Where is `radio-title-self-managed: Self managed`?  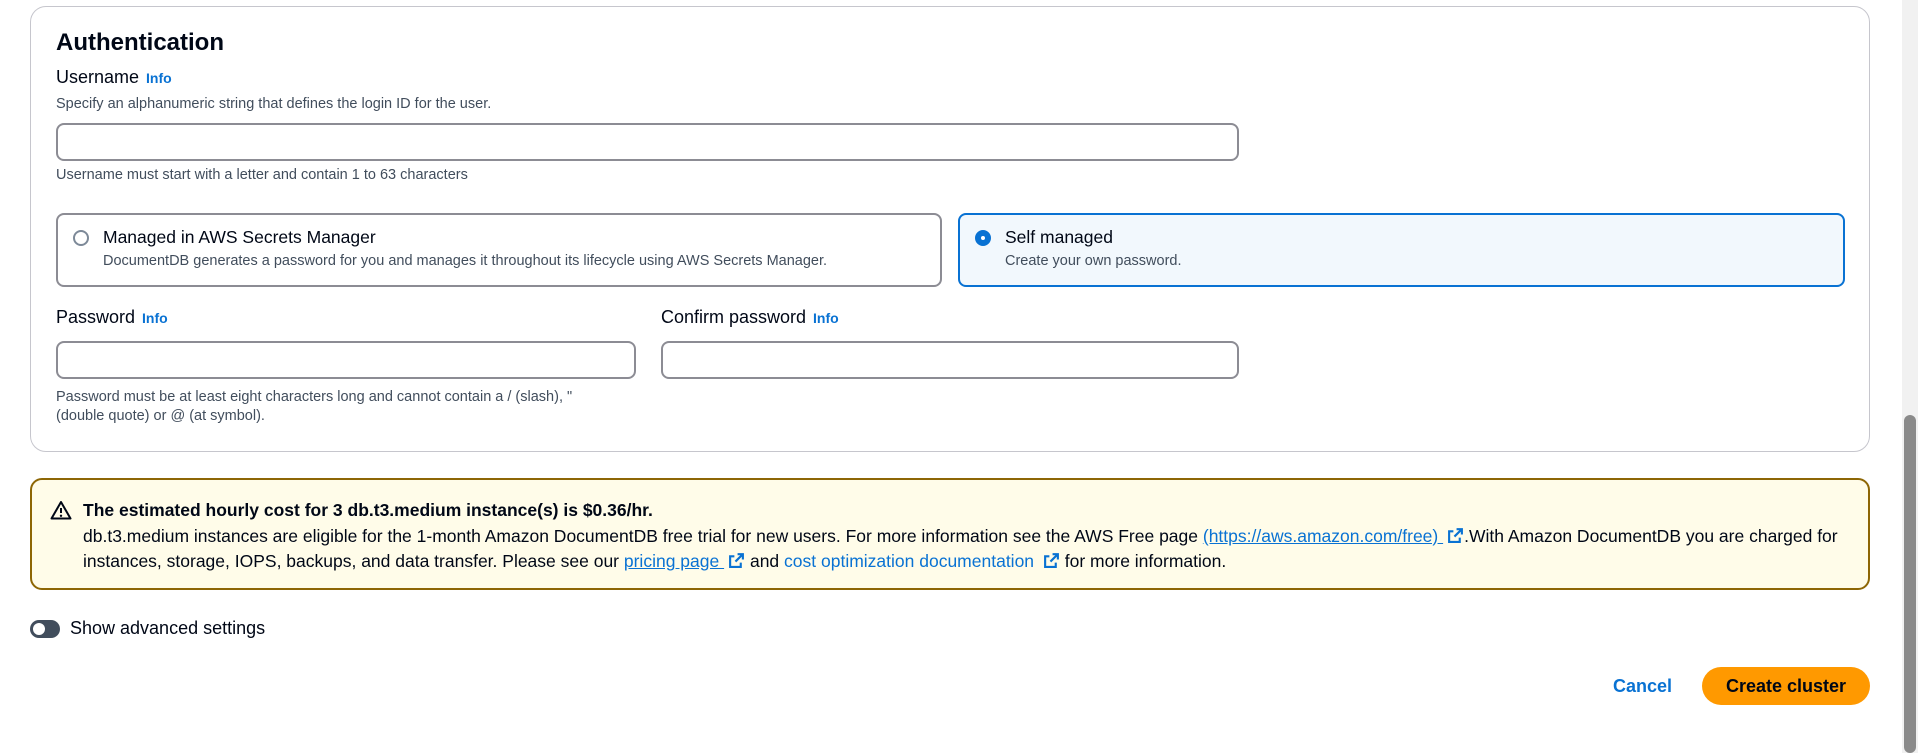 radio-title-self-managed: Self managed is located at coordinates (1059, 237).